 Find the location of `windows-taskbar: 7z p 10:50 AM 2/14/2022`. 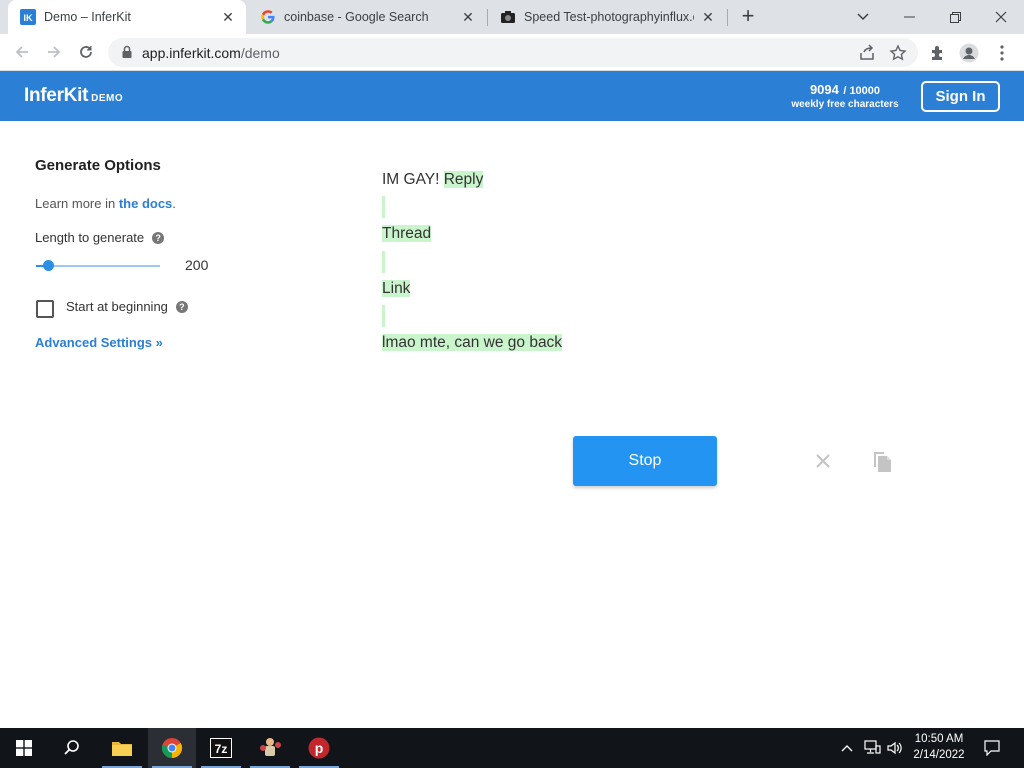

windows-taskbar: 7z p 10:50 AM 2/14/2022 is located at coordinates (512, 748).